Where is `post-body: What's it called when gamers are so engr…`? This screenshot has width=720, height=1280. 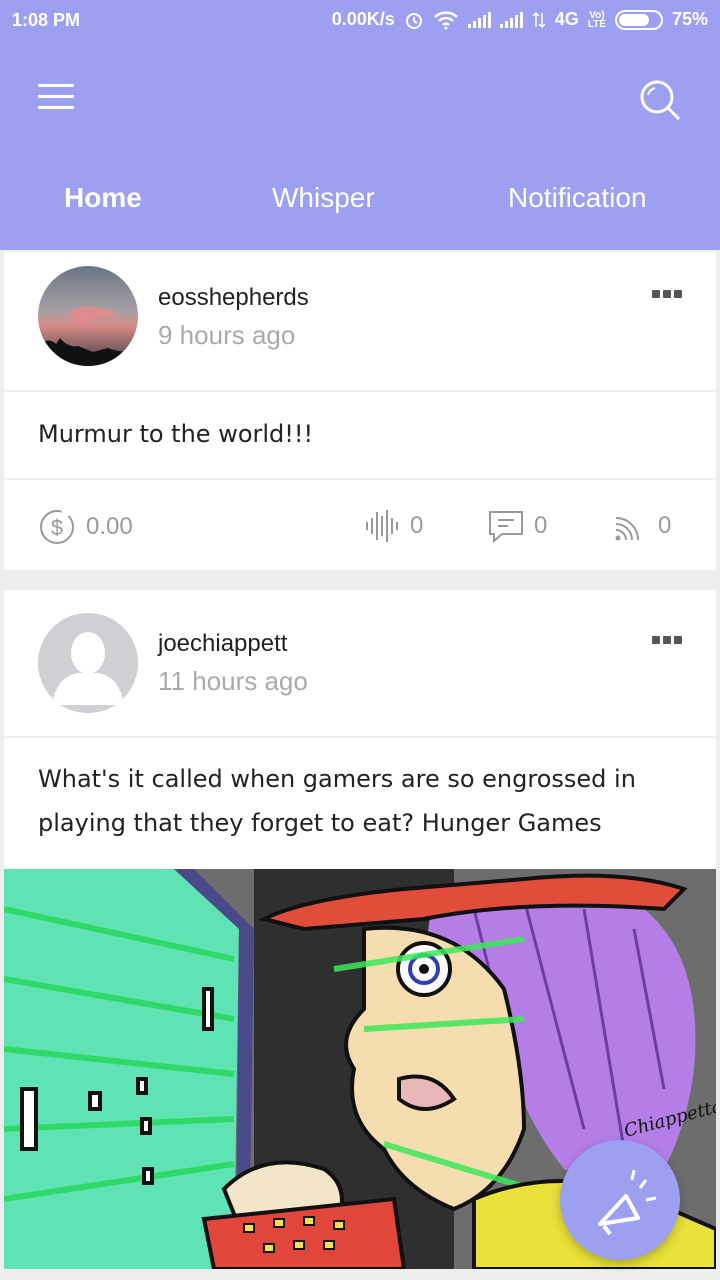 post-body: What's it called when gamers are so engr… is located at coordinates (360, 803).